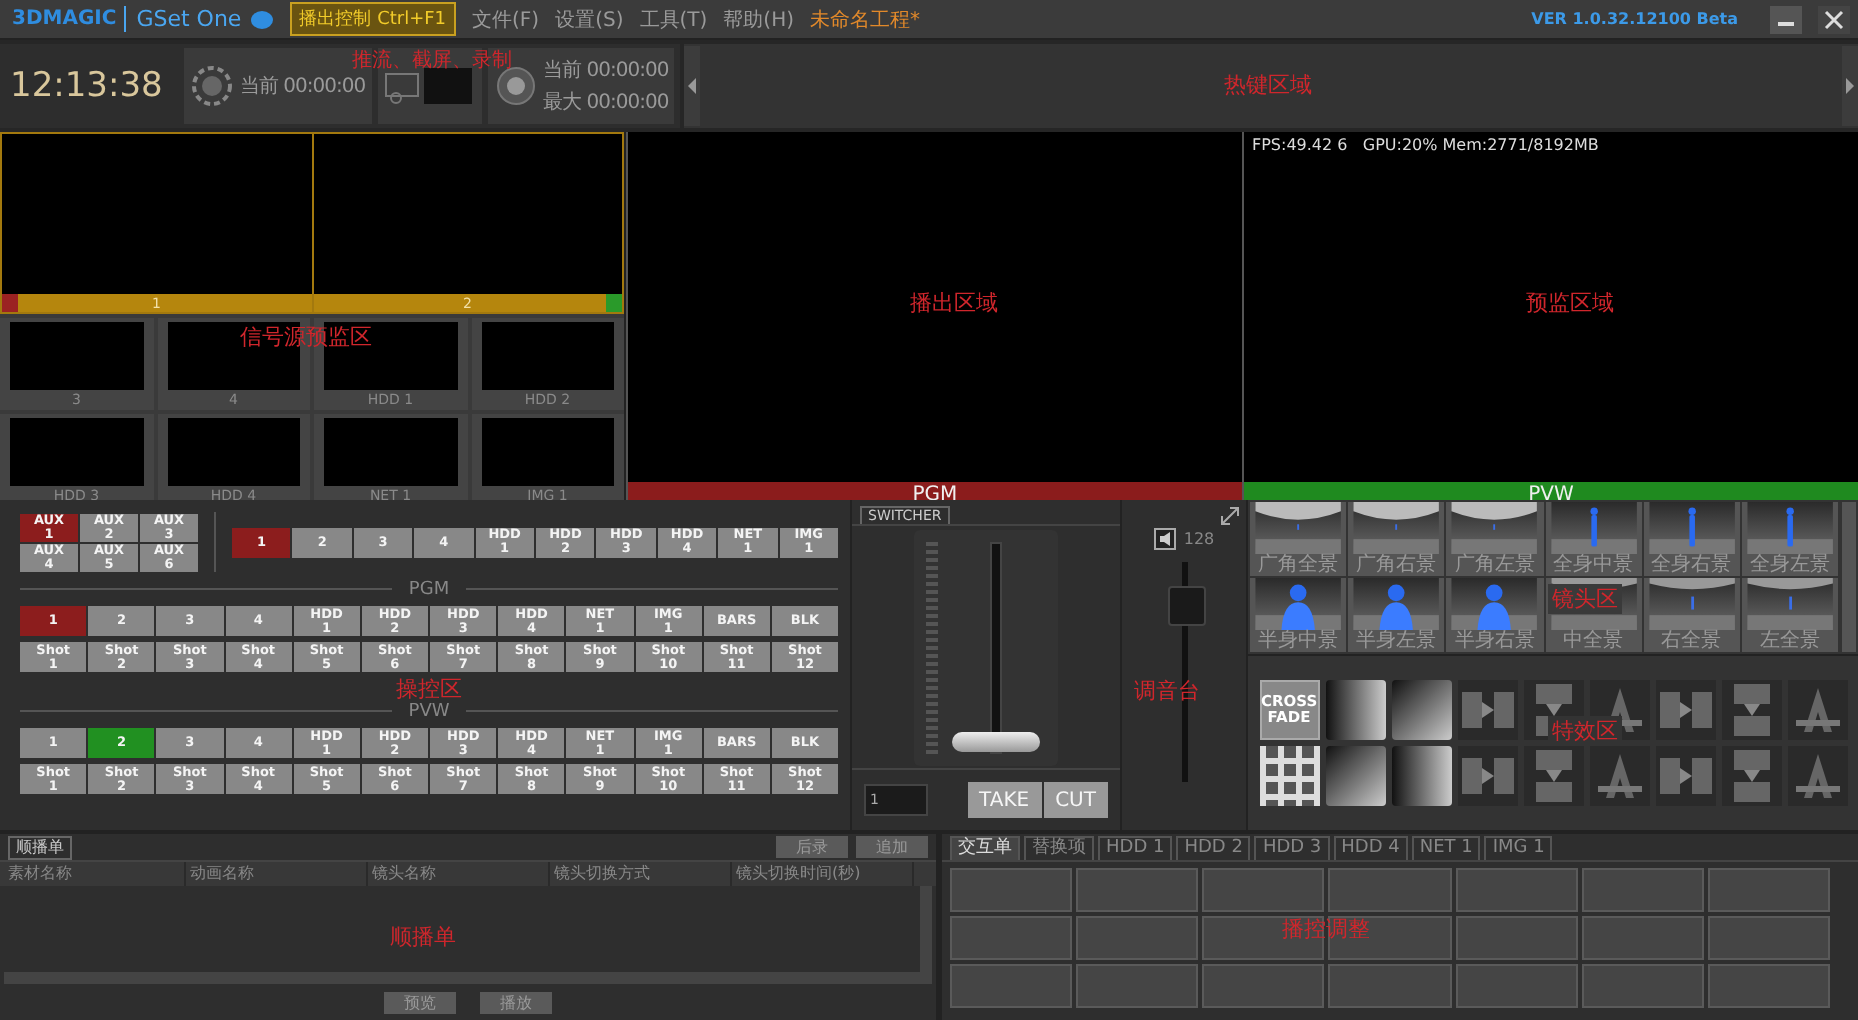  I want to click on shot-button: 全身右景, so click(1691, 539).